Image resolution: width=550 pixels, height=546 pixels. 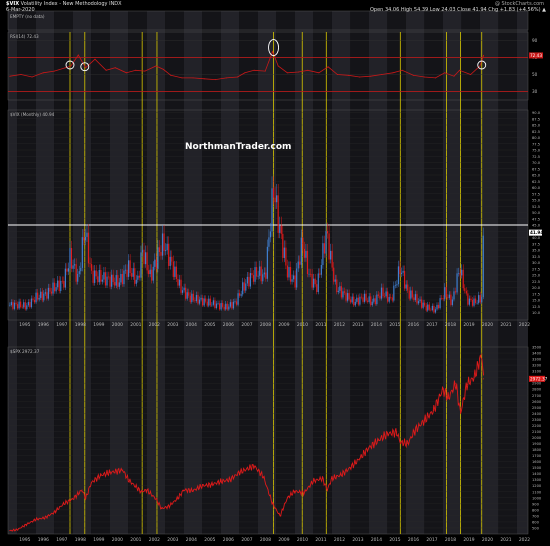 I want to click on spx-tick-label: 1700, so click(x=537, y=456).